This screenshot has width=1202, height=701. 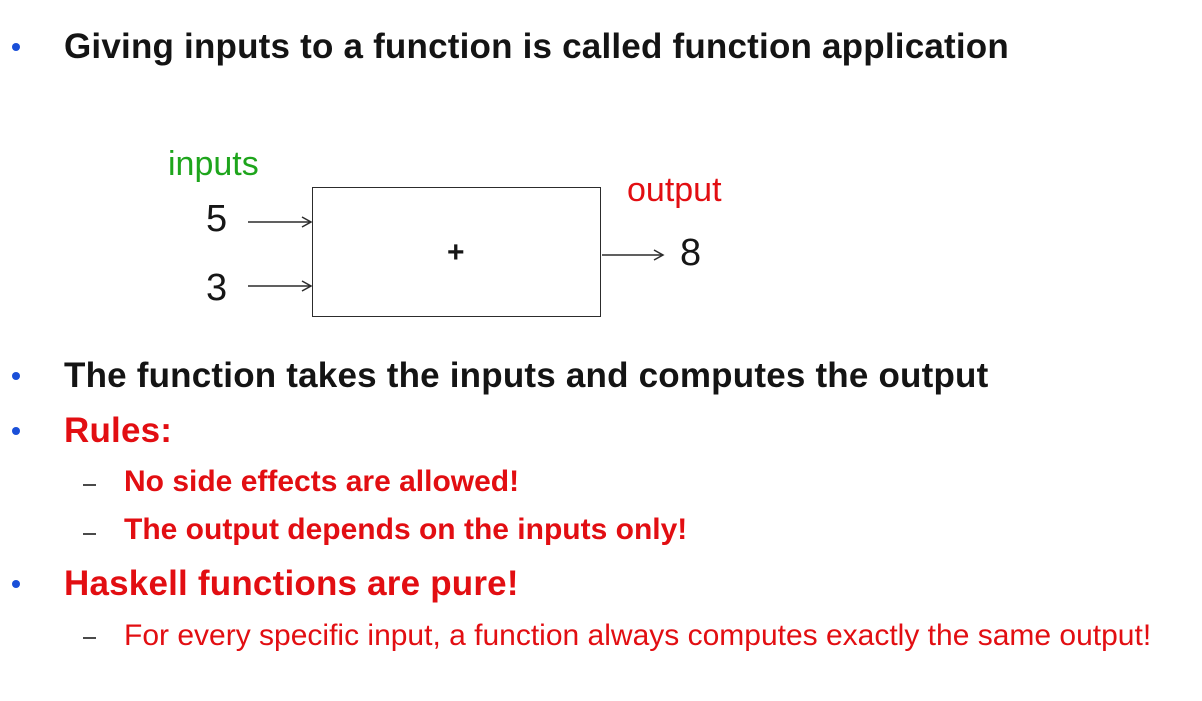 I want to click on output-value: 8, so click(x=691, y=253).